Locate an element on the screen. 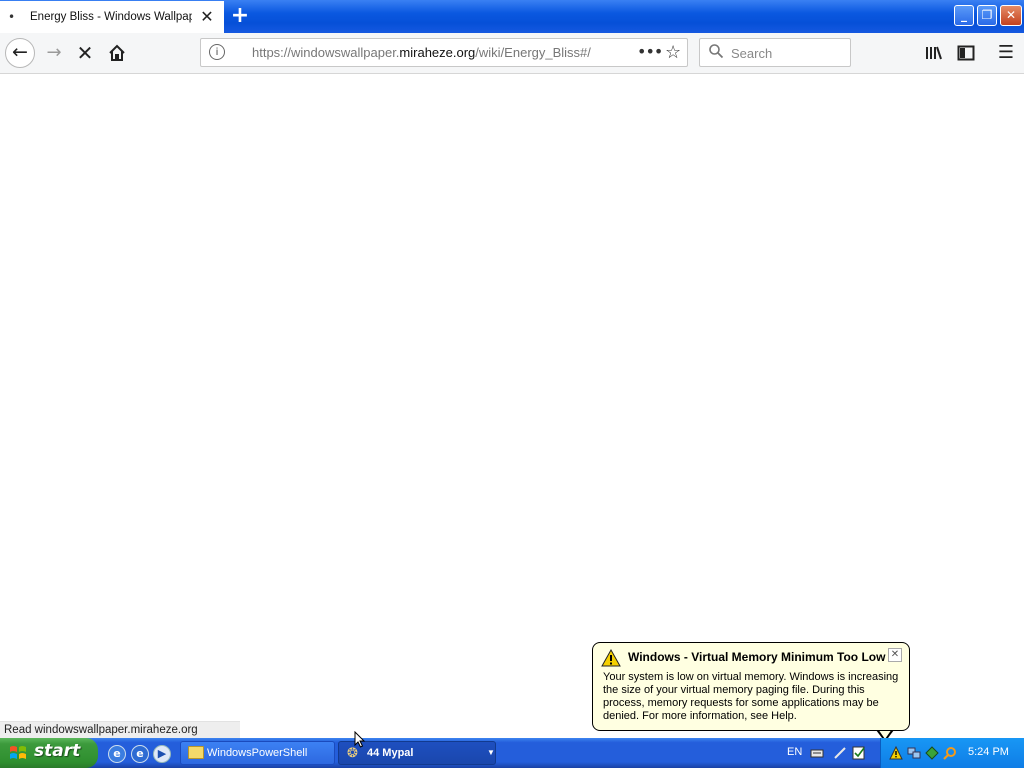 The height and width of the screenshot is (768, 1024). close-window-button: ✕ is located at coordinates (1011, 15).